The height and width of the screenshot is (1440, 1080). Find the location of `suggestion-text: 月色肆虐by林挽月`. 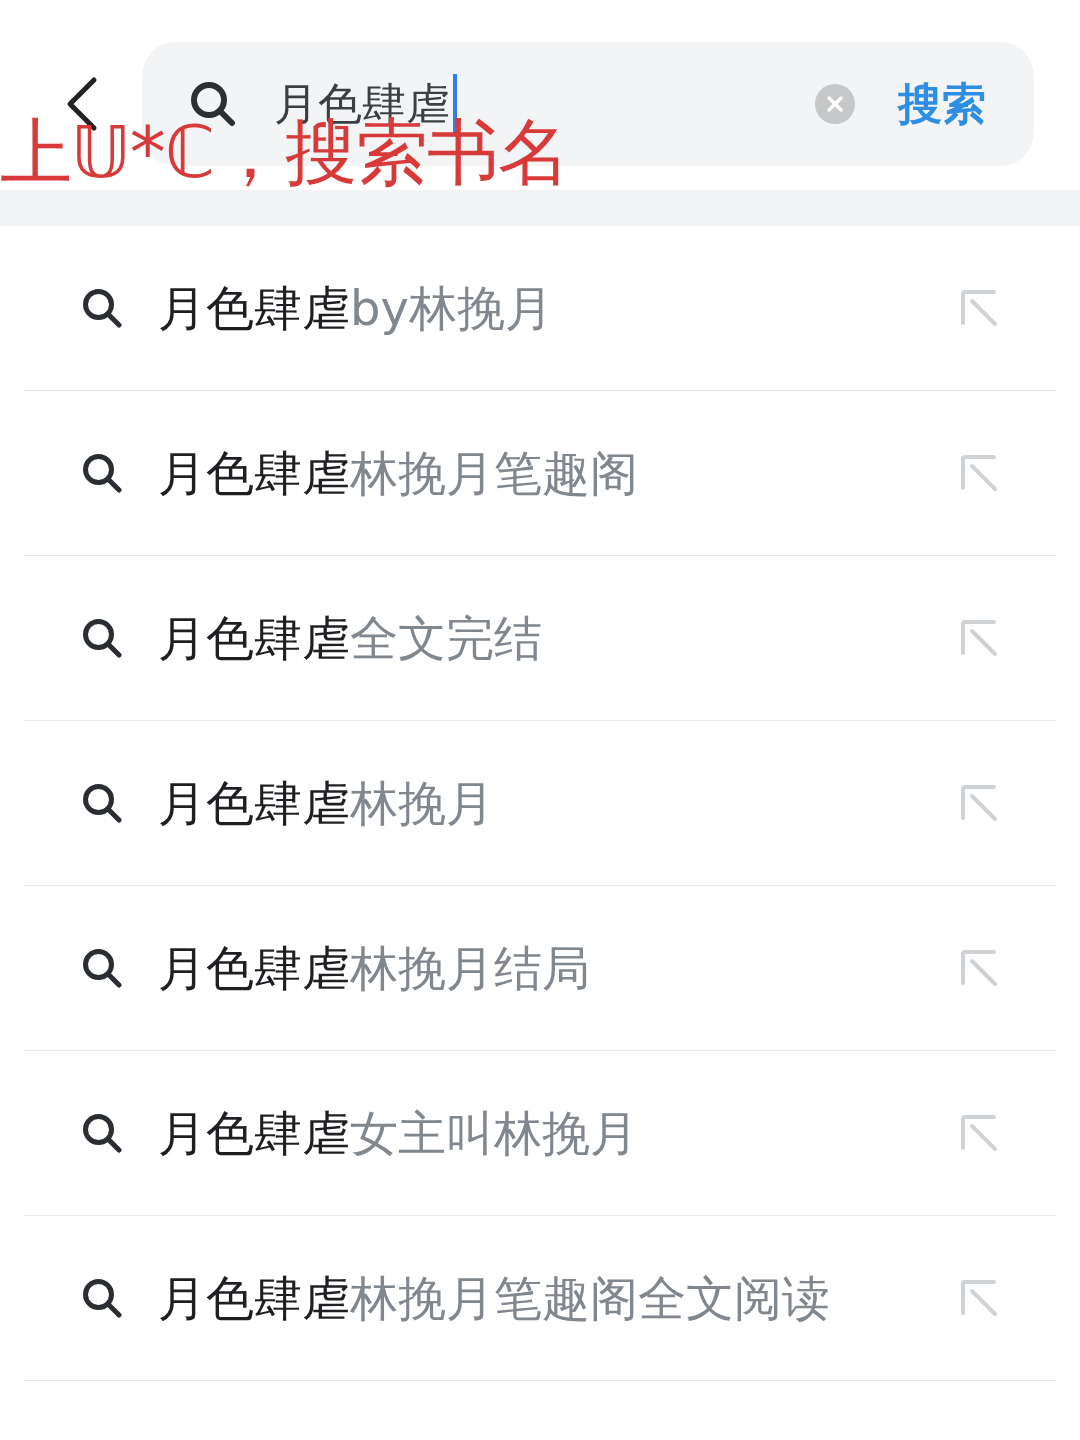

suggestion-text: 月色肆虐by林挽月 is located at coordinates (355, 308).